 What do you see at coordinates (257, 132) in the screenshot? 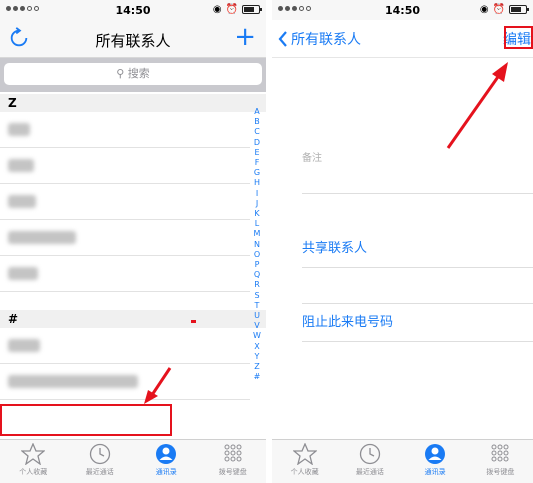
I see `index-letter: C` at bounding box center [257, 132].